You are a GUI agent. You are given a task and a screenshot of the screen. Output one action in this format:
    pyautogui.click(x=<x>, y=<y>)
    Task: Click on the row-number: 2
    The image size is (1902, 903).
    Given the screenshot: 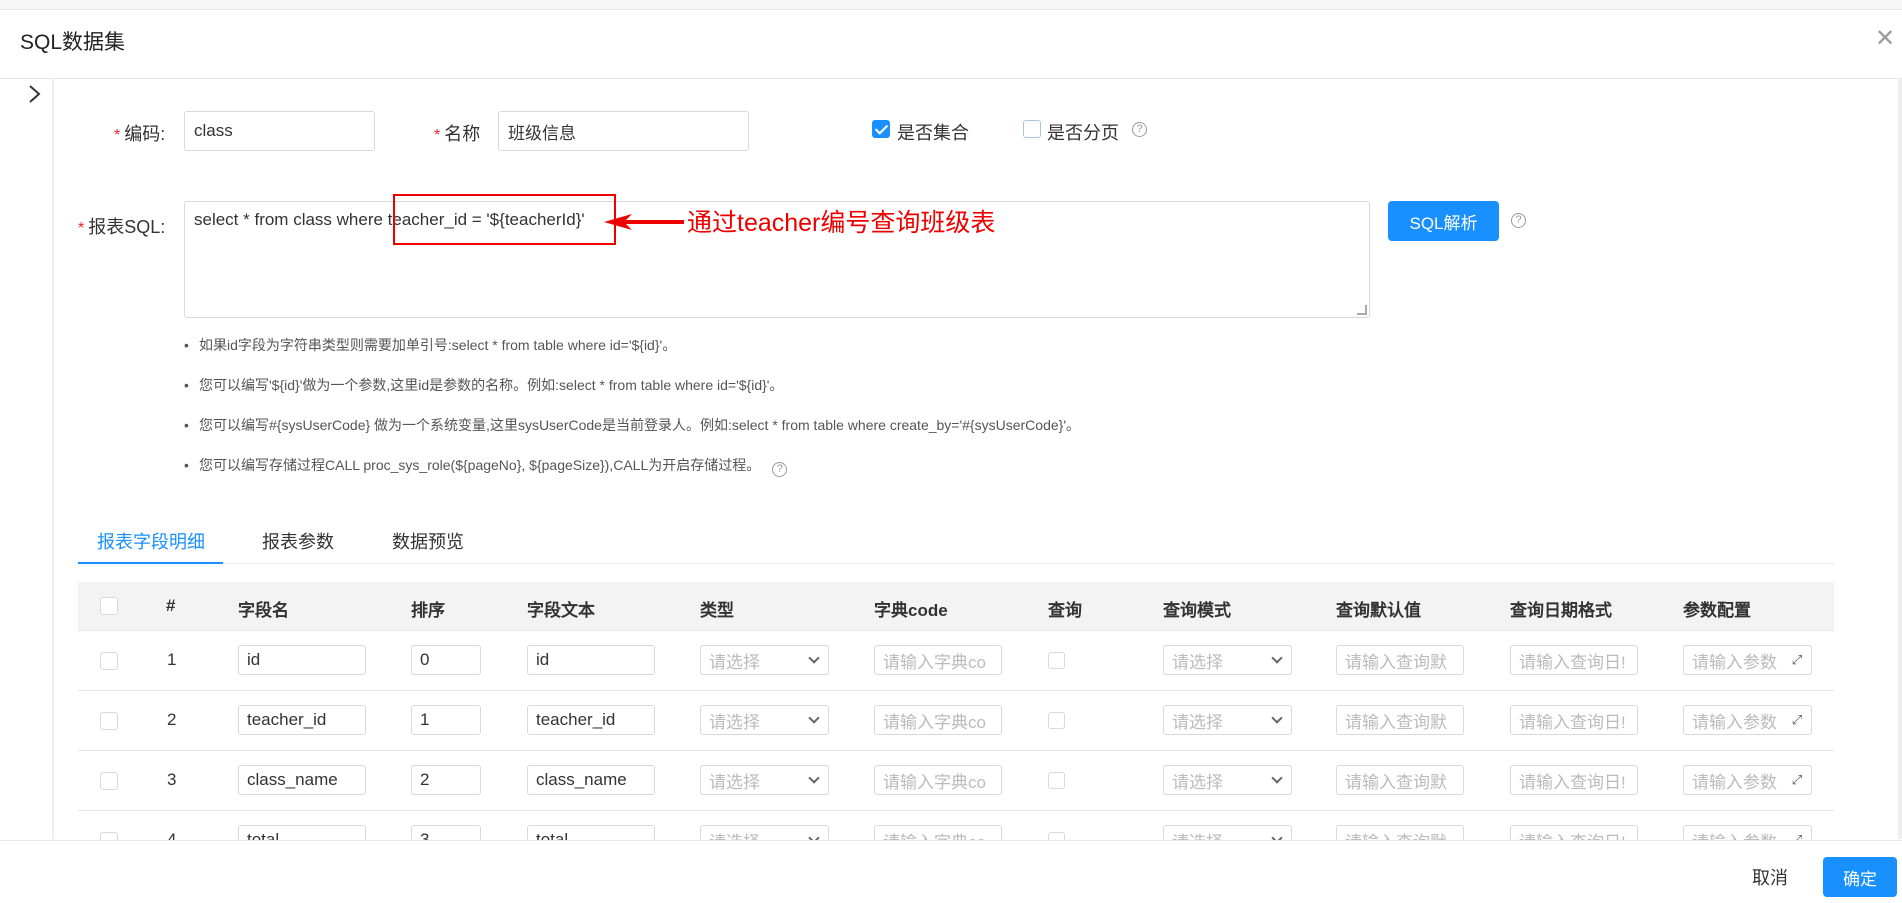 What is the action you would take?
    pyautogui.click(x=172, y=719)
    